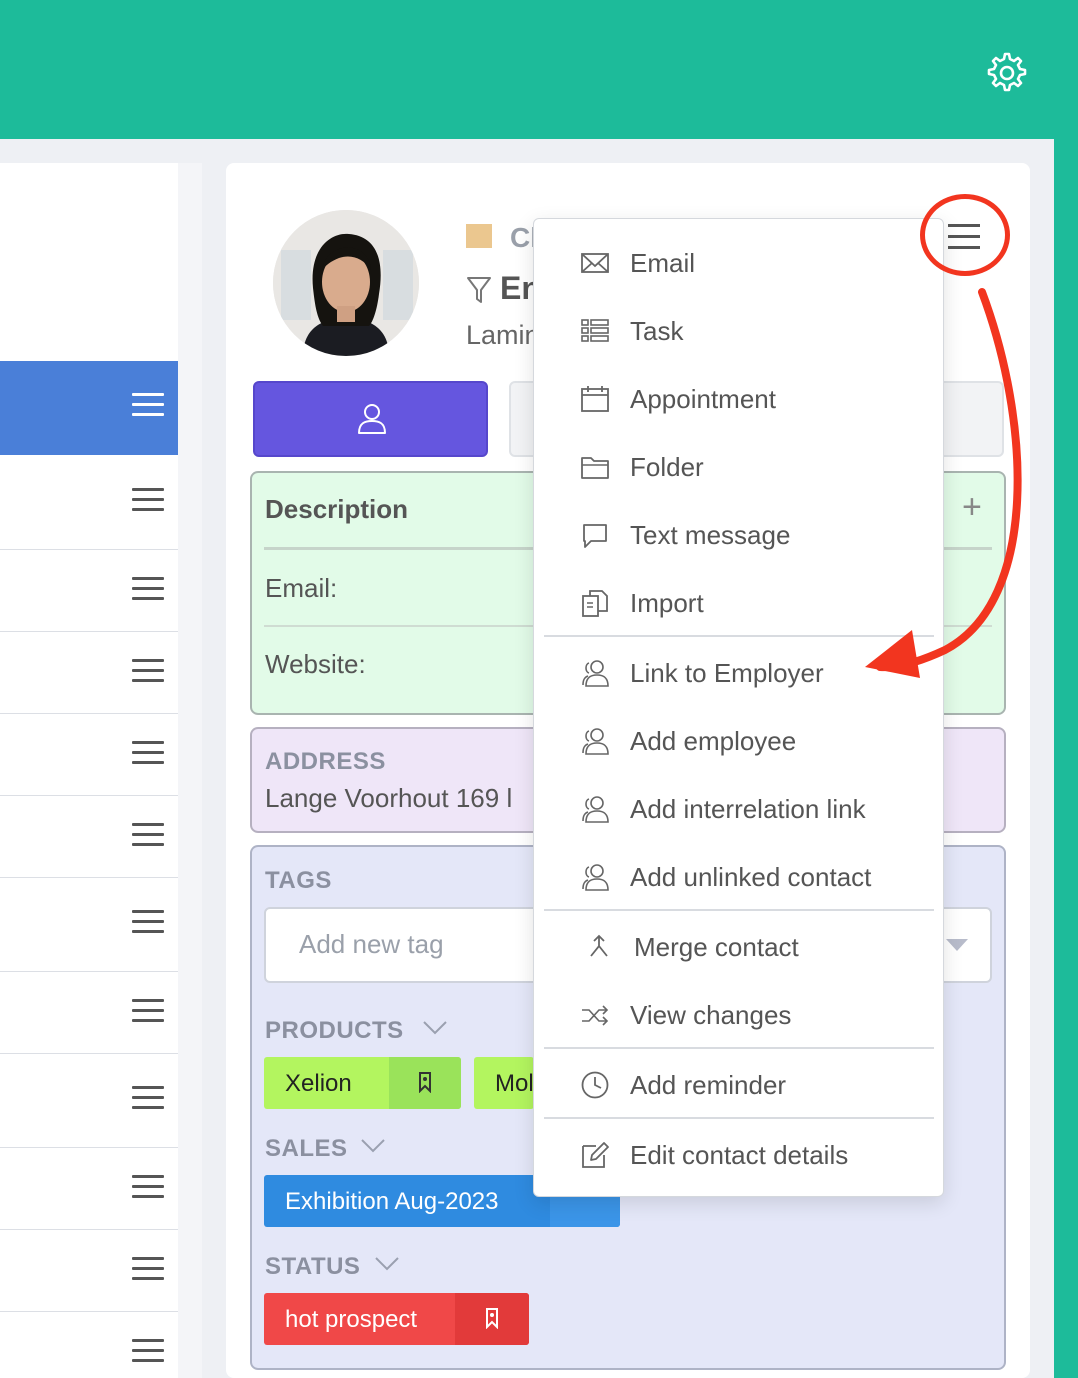  I want to click on menu-item-label: Merge contact, so click(716, 947).